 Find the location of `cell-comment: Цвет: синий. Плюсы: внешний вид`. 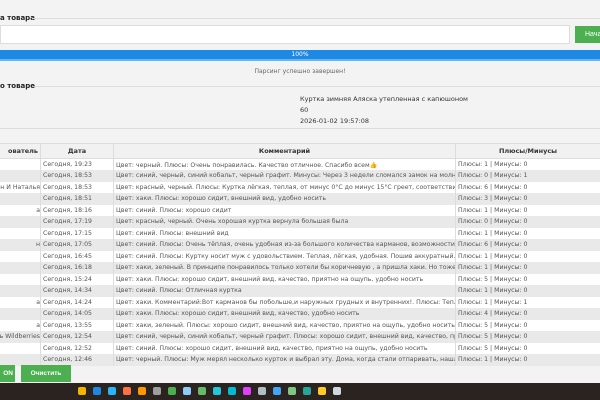

cell-comment: Цвет: синий. Плюсы: внешний вид is located at coordinates (284, 233).